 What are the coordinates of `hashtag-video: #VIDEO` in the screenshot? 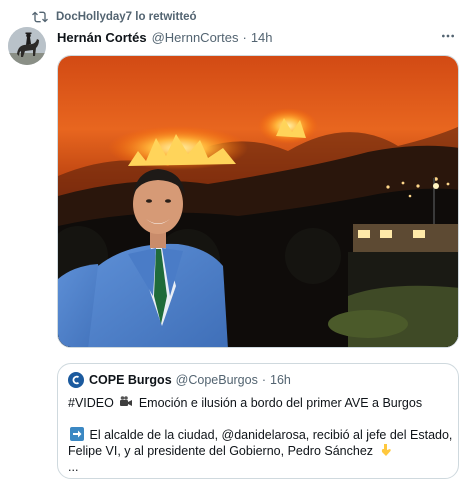 It's located at (91, 403).